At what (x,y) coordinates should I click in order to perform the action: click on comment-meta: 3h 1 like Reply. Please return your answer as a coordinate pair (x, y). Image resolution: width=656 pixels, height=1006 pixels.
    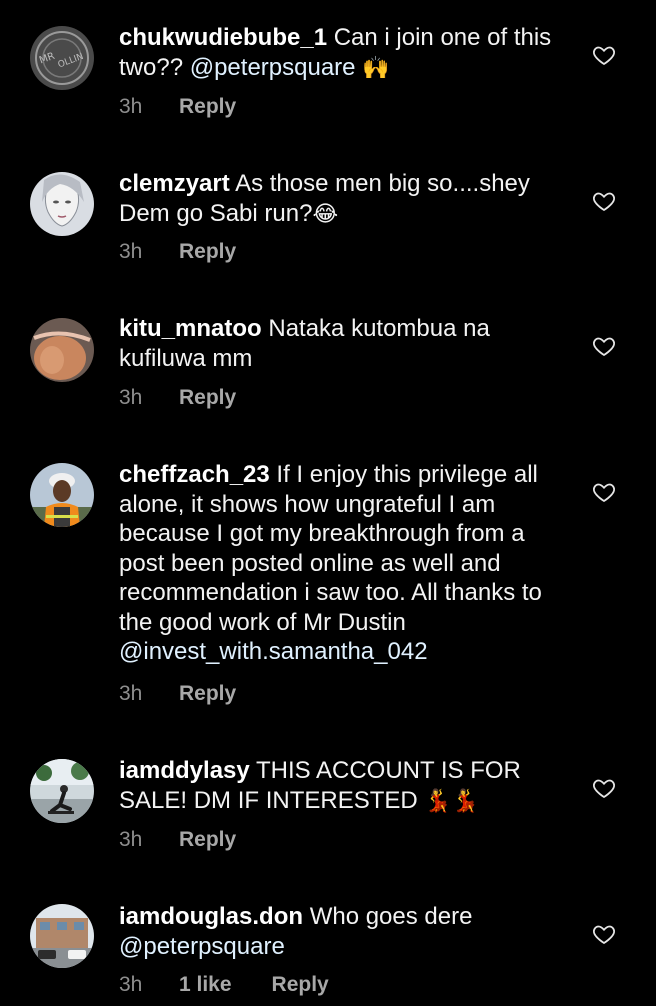
    Looking at the image, I should click on (224, 985).